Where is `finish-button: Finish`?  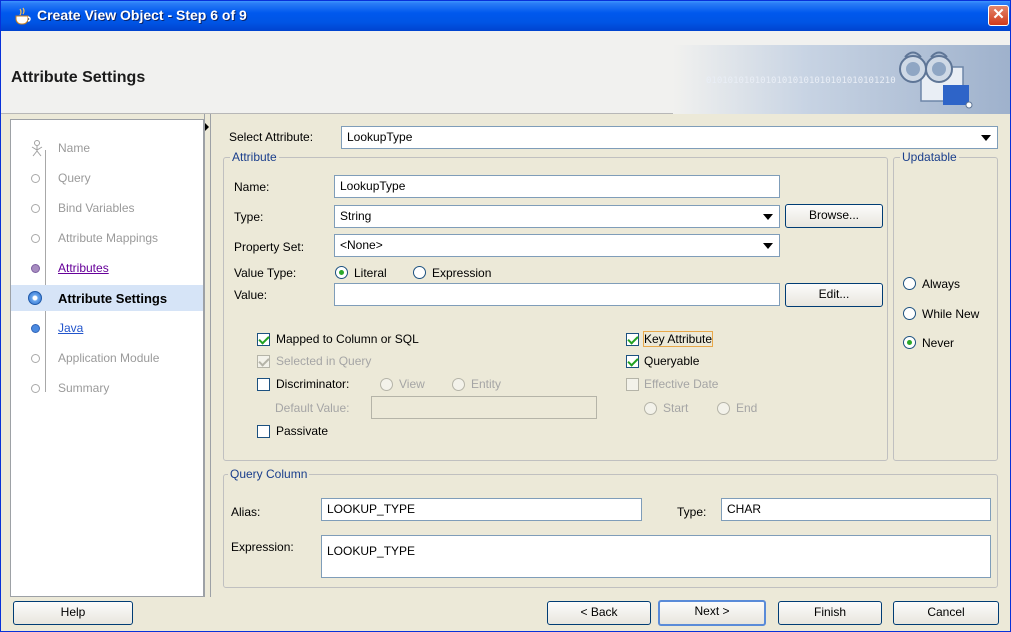
finish-button: Finish is located at coordinates (830, 613).